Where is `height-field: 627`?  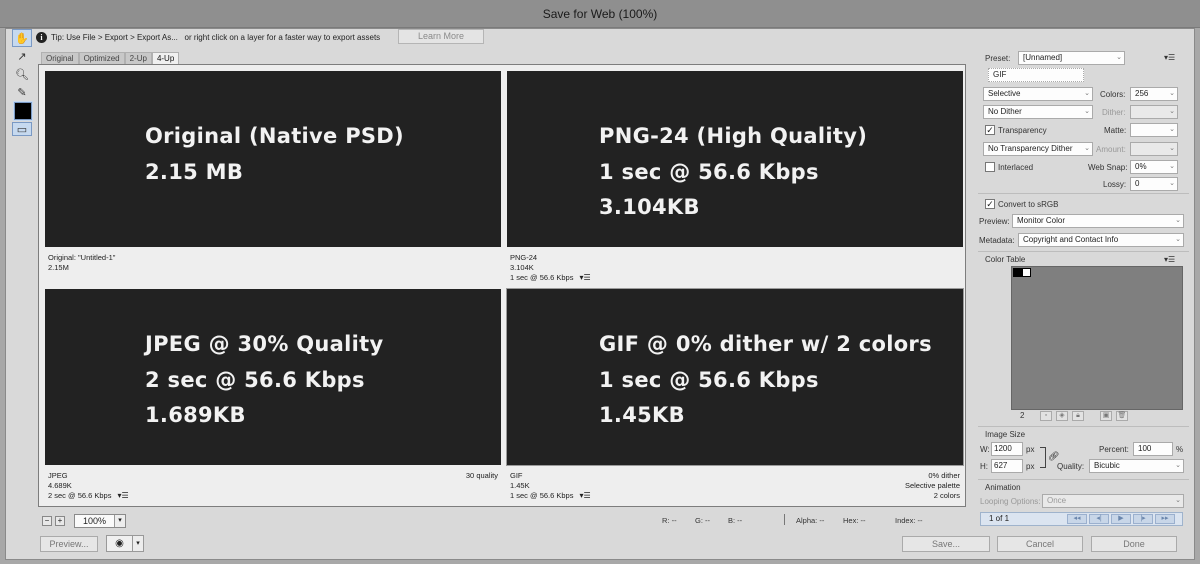 height-field: 627 is located at coordinates (1007, 466).